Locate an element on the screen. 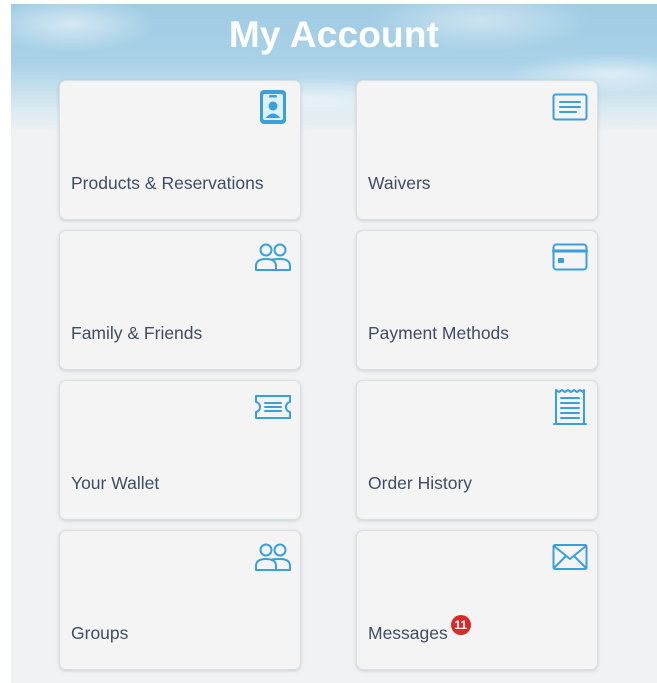  messages-card: Messages 11 is located at coordinates (477, 600).